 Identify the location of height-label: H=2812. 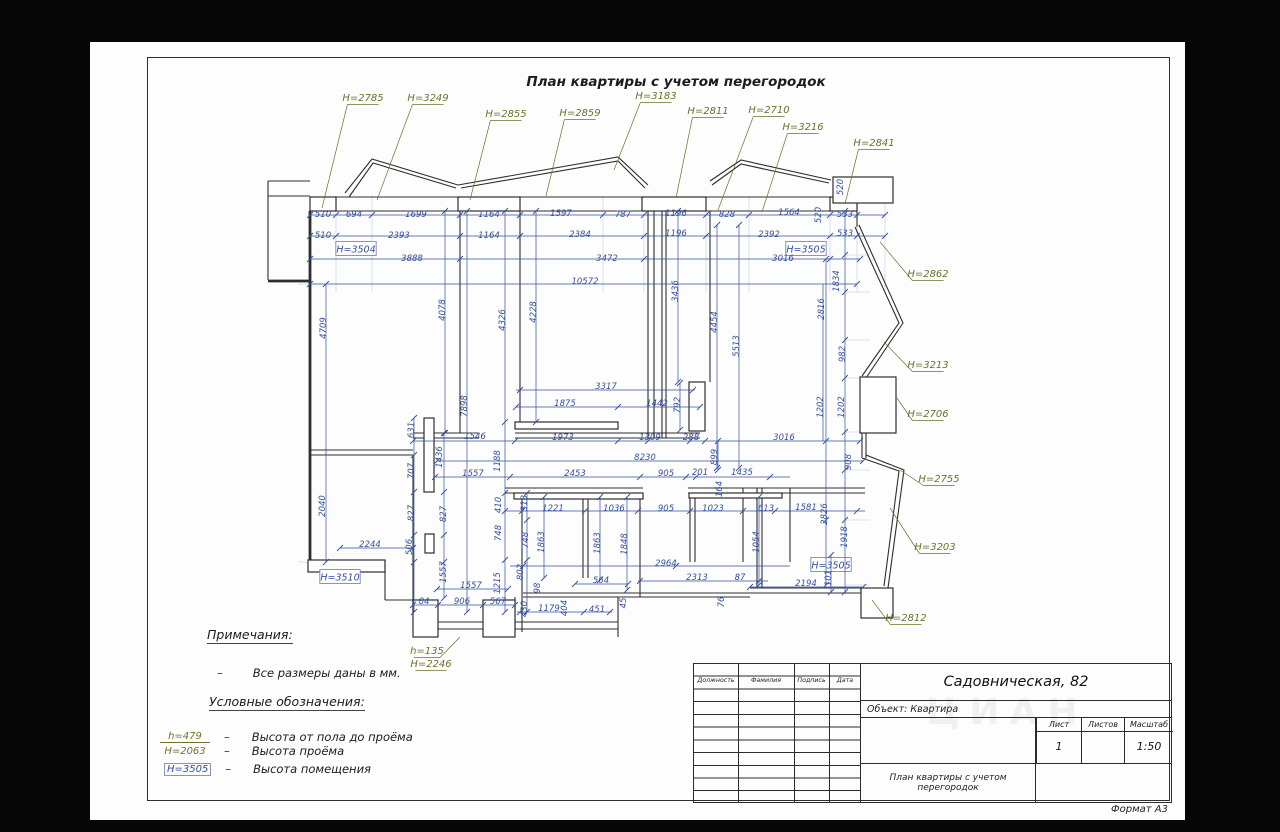
(905, 618).